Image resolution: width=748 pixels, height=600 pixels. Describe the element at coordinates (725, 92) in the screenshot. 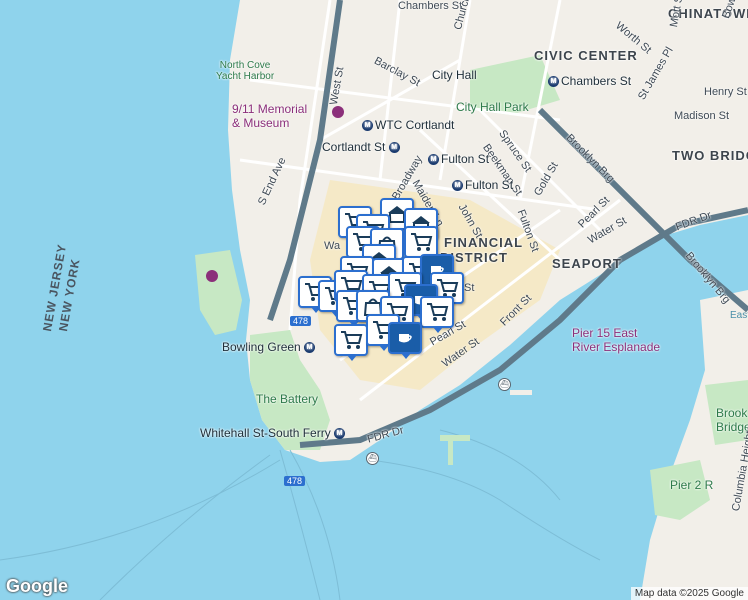

I see `henry-st-label: Henry St` at that location.